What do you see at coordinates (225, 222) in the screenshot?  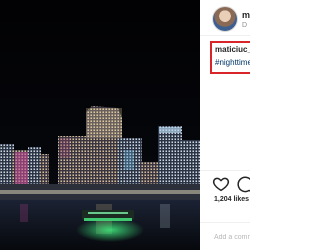 I see `comment-divider` at bounding box center [225, 222].